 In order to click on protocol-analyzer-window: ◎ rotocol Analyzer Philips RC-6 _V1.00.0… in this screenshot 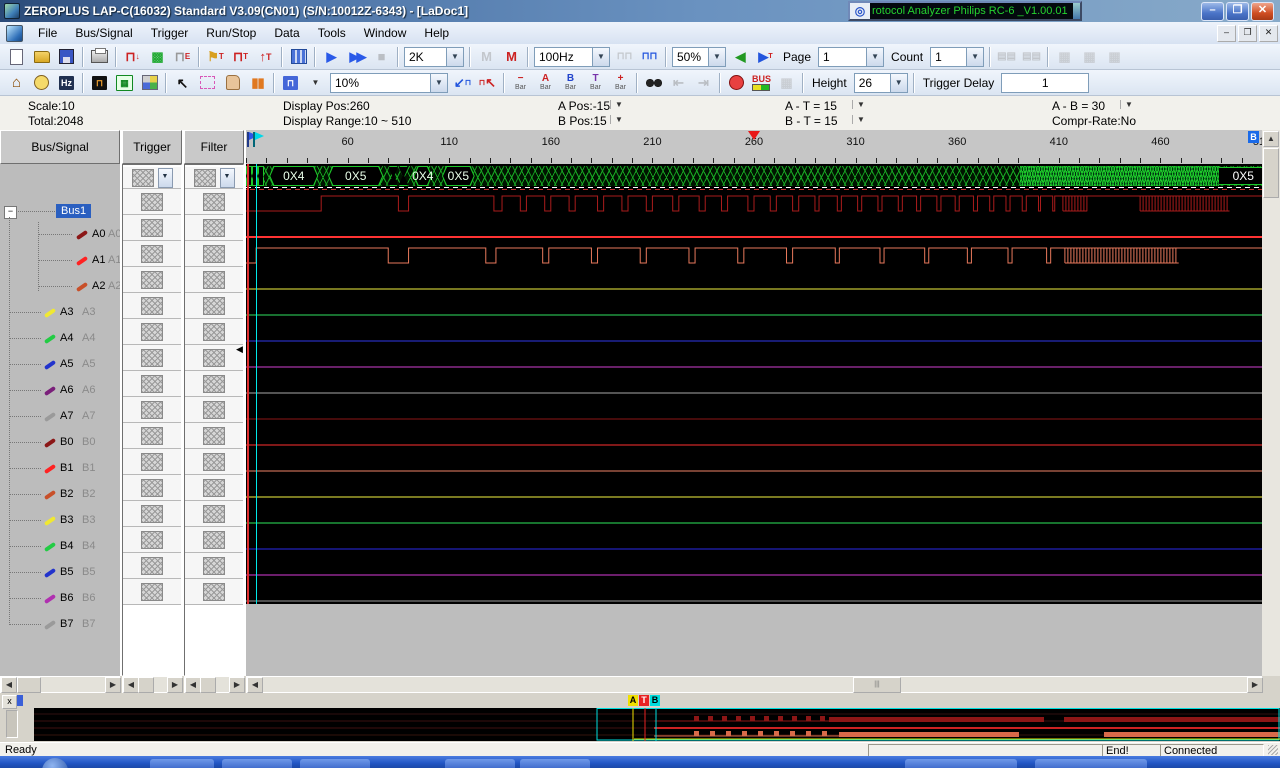, I will do `click(965, 11)`.